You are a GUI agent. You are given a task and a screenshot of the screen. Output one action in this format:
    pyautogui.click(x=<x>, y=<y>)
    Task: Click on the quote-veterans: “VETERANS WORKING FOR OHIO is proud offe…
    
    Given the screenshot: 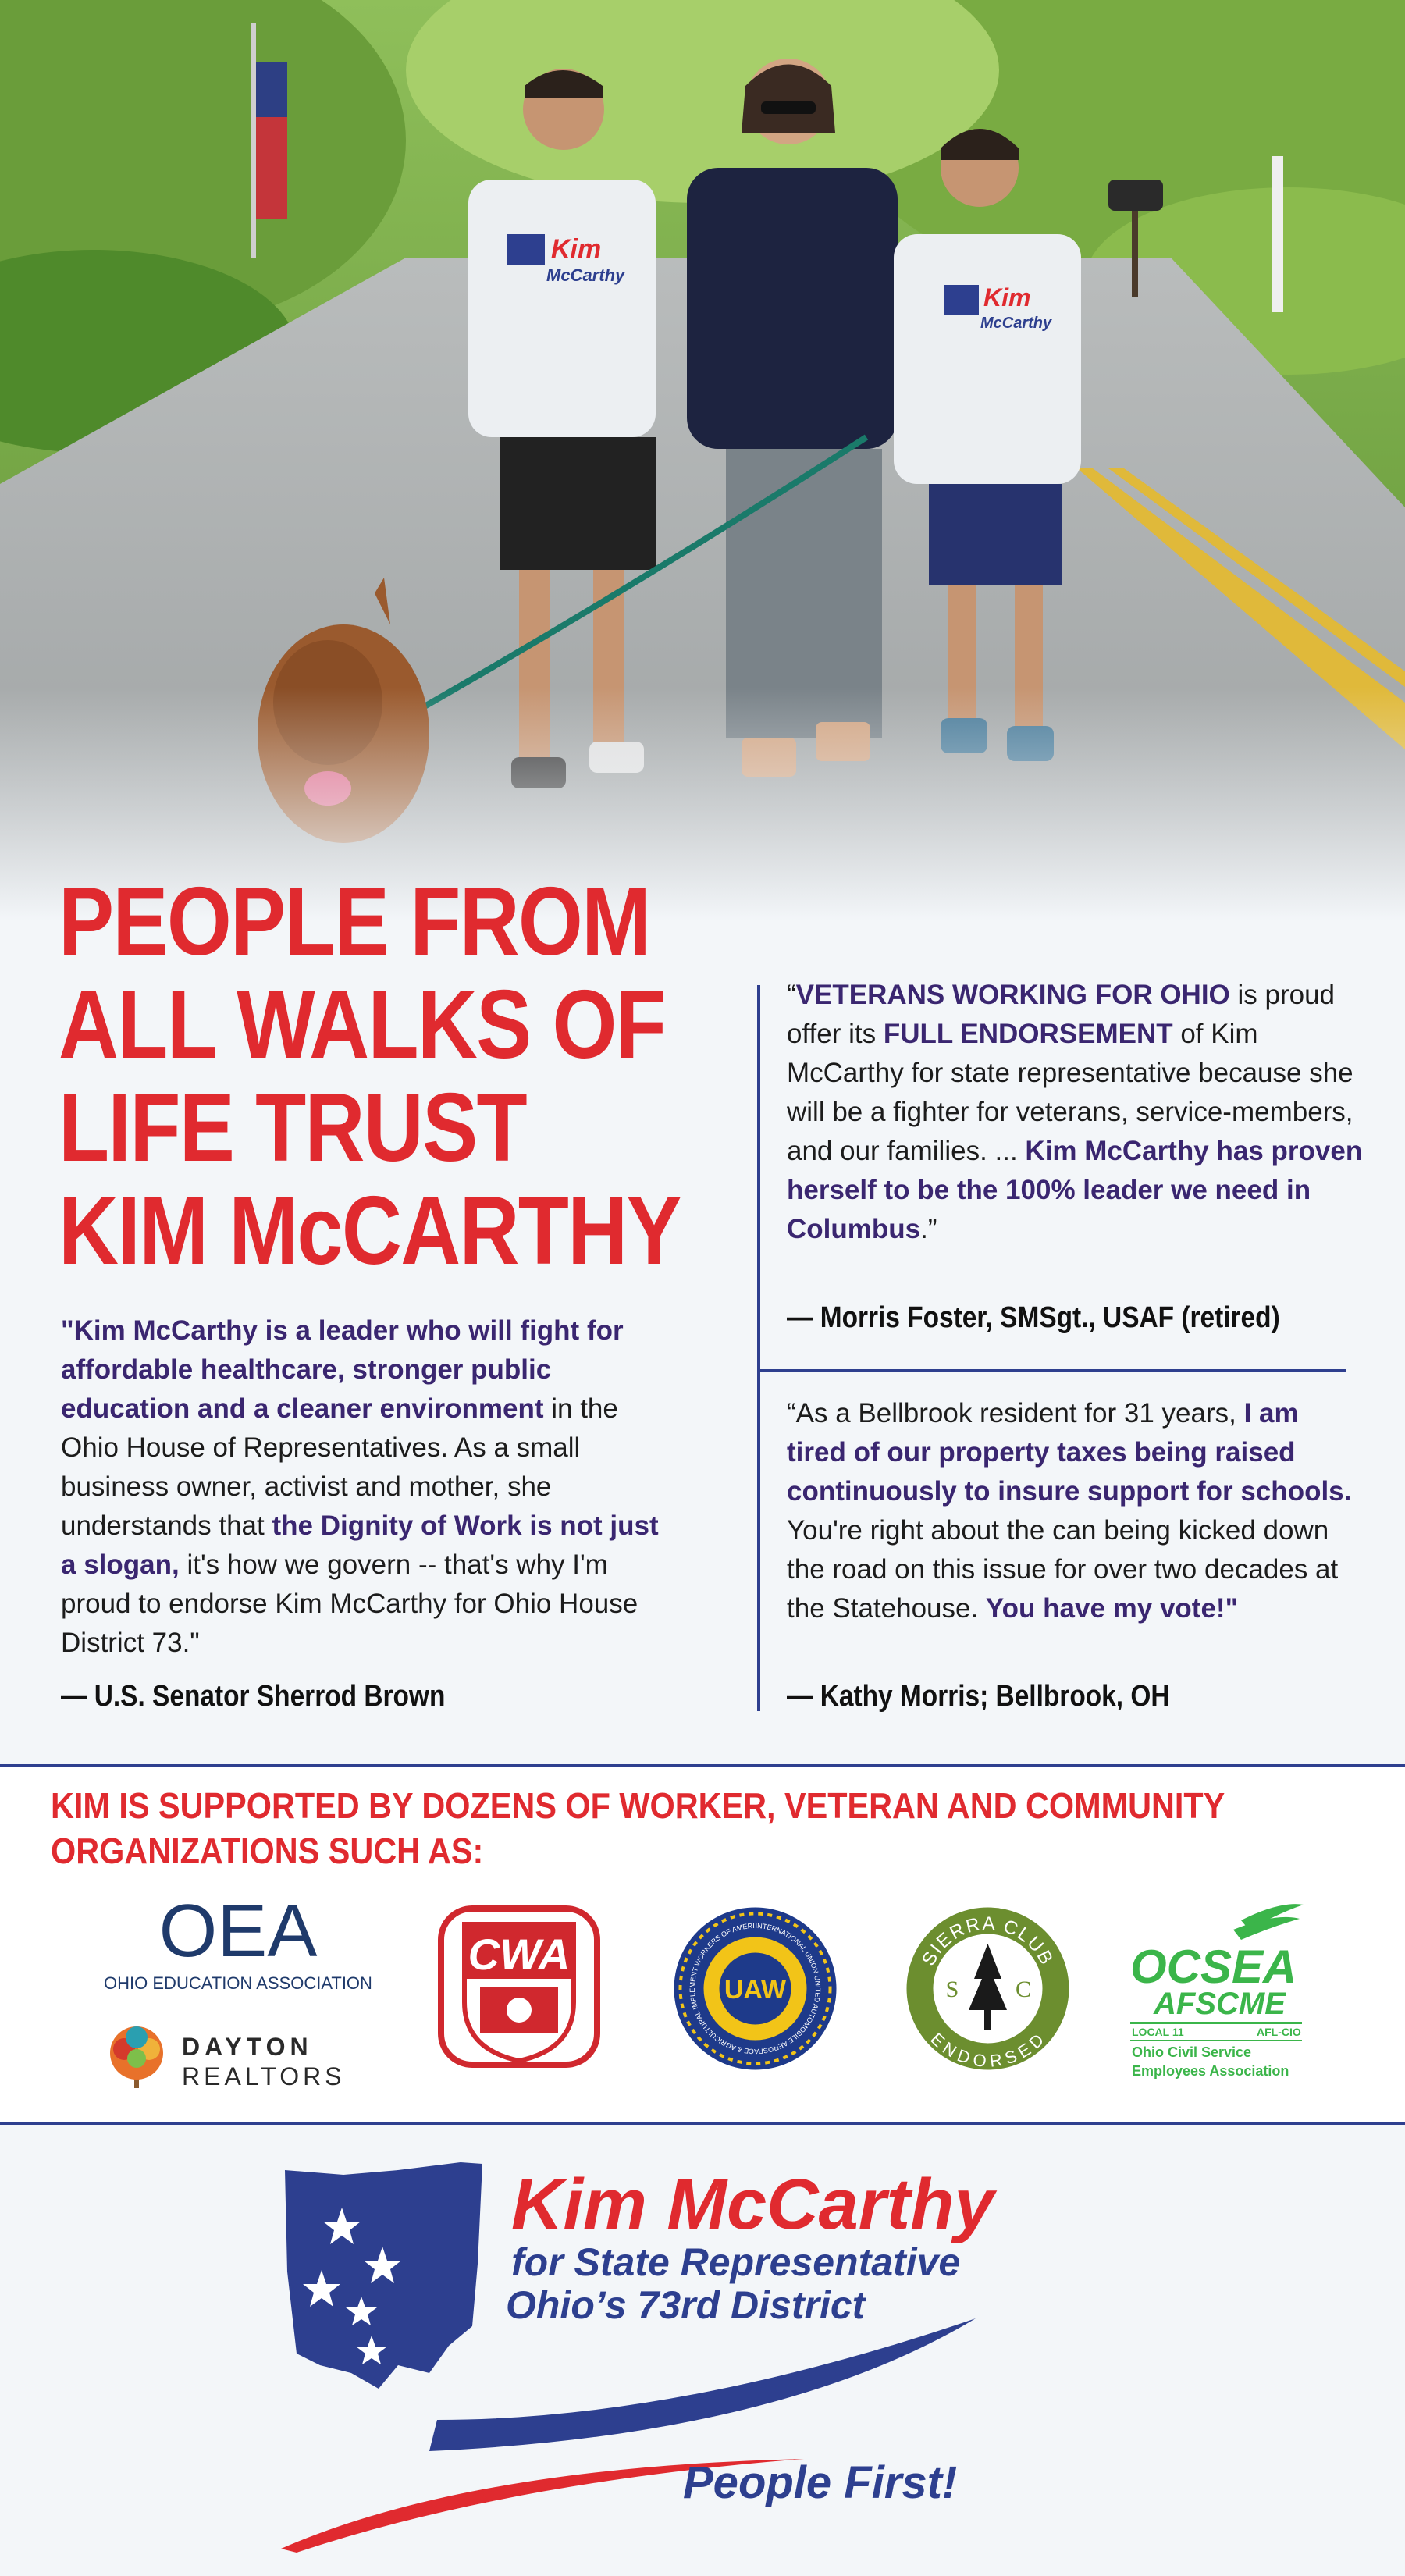 What is the action you would take?
    pyautogui.click(x=1076, y=1112)
    